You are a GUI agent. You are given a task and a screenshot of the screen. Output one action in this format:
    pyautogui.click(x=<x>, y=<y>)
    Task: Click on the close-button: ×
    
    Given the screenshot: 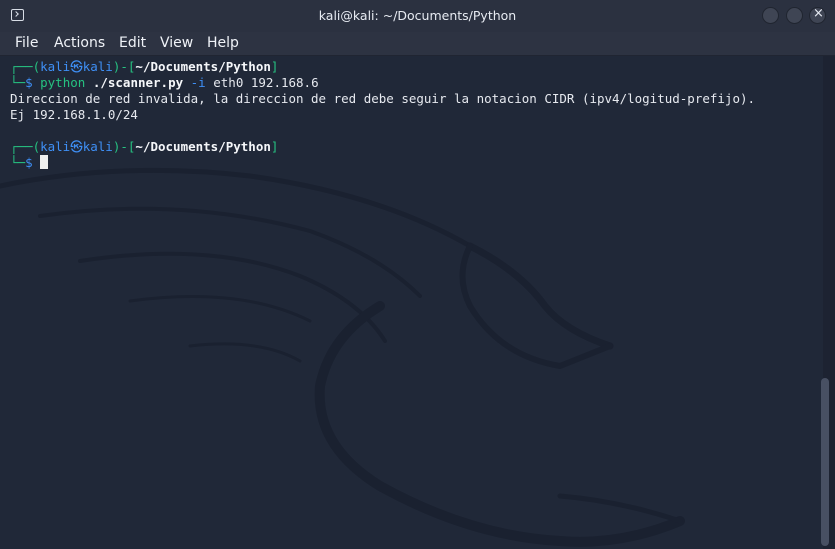 What is the action you would take?
    pyautogui.click(x=817, y=15)
    